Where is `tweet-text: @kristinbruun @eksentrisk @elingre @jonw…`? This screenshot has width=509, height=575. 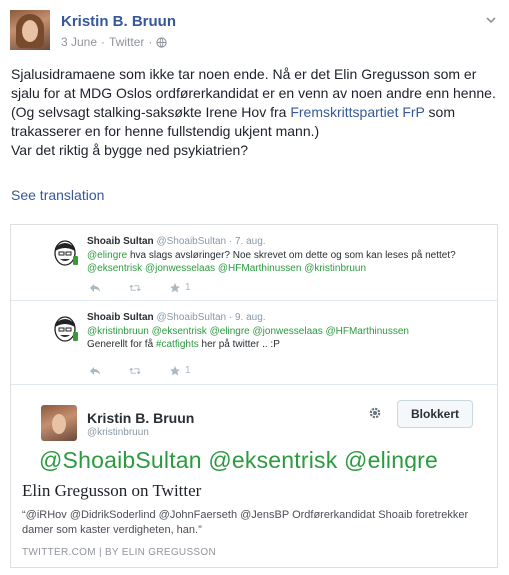
tweet-text: @kristinbruun @eksentrisk @elingre @jonw… is located at coordinates (248, 338).